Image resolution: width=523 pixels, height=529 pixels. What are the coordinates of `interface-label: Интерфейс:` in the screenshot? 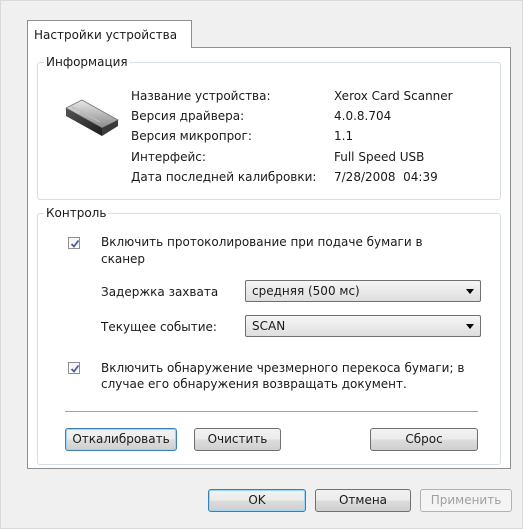 It's located at (168, 157).